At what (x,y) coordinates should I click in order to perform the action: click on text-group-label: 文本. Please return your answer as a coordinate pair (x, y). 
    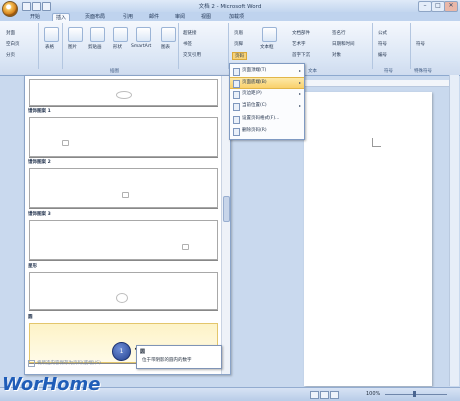
    Looking at the image, I should click on (312, 71).